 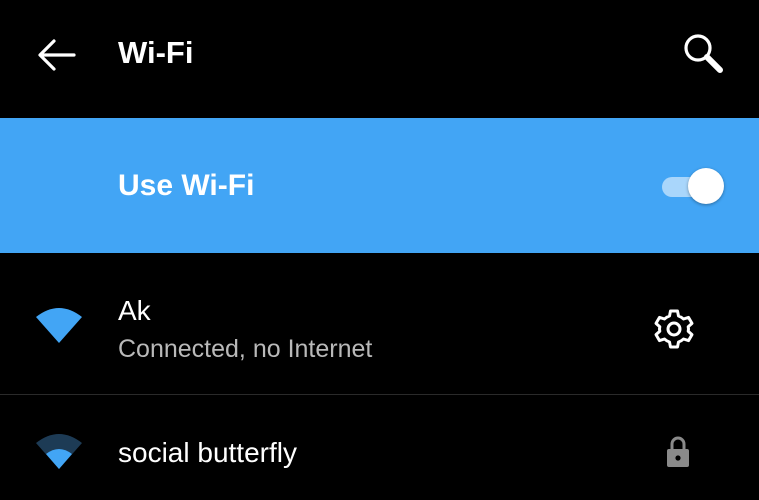 I want to click on arrow-left-icon, so click(x=57, y=55).